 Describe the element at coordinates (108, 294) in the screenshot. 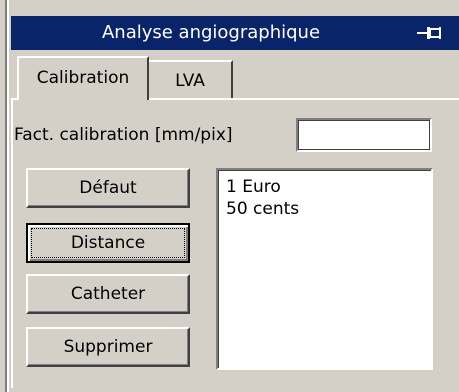

I see `catheter-button: Catheter` at that location.